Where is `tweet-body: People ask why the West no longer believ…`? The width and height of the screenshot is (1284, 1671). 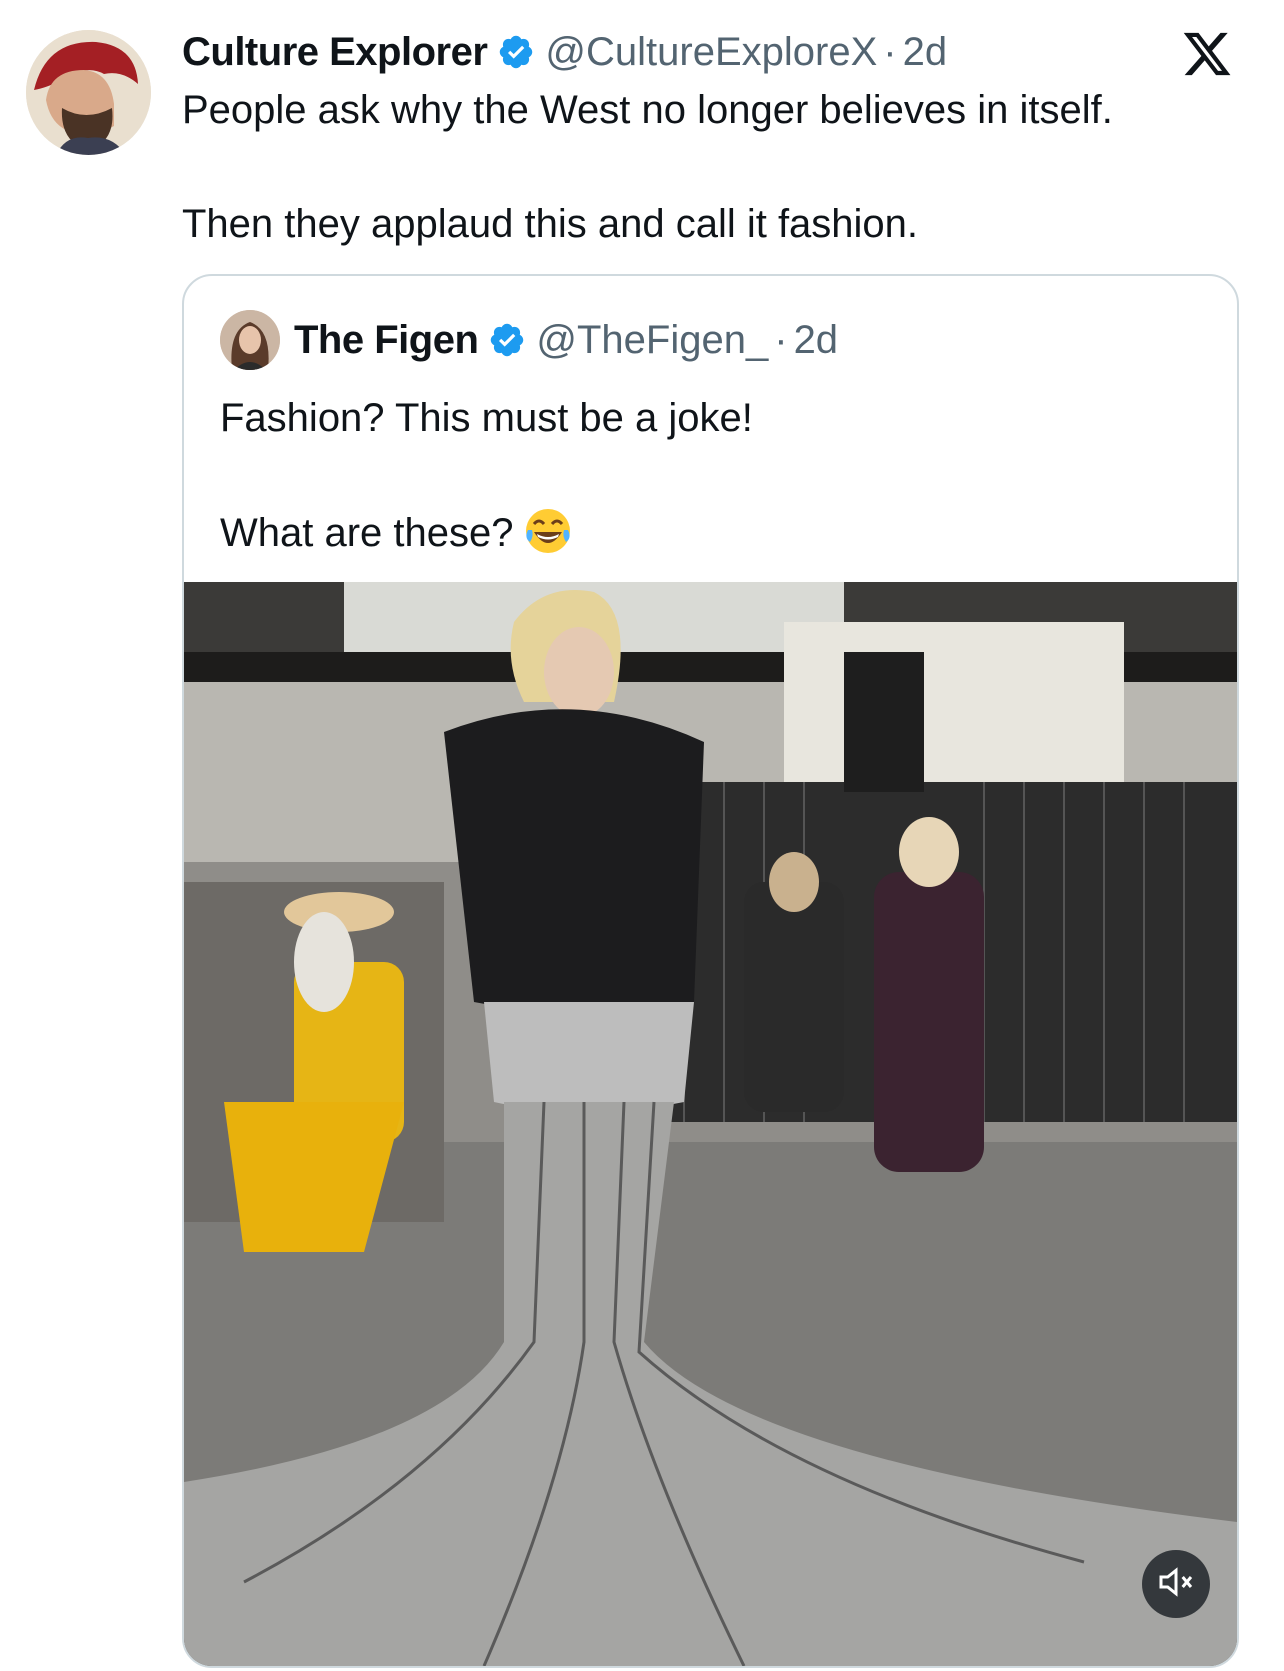 tweet-body: People ask why the West no longer believ… is located at coordinates (722, 167).